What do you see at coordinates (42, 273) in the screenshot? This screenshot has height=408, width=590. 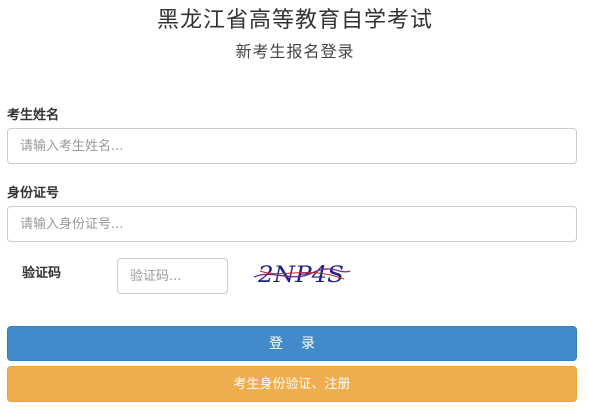 I see `captcha-label: 验证码` at bounding box center [42, 273].